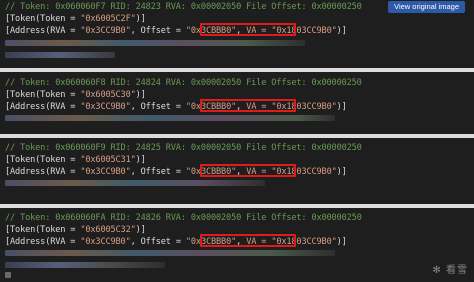 The width and height of the screenshot is (474, 282). I want to click on view-original-image-button: View original image, so click(426, 7).